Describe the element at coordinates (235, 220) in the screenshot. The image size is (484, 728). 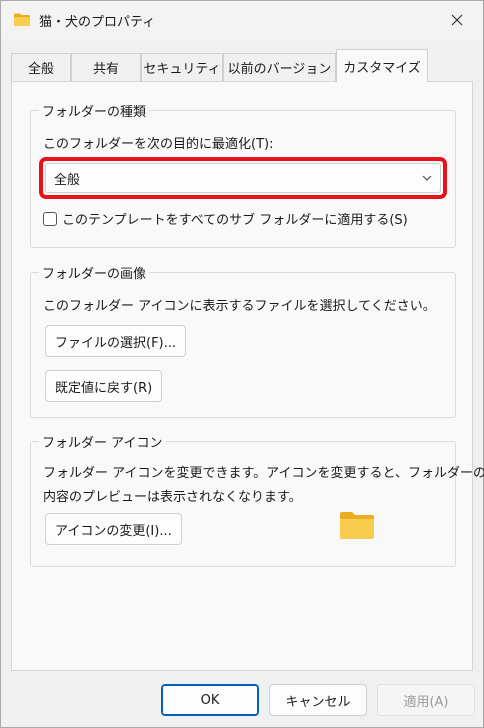
I see `apply-template-label: このテンプレートをすべてのサブ フォルダーに適用する(S)` at that location.